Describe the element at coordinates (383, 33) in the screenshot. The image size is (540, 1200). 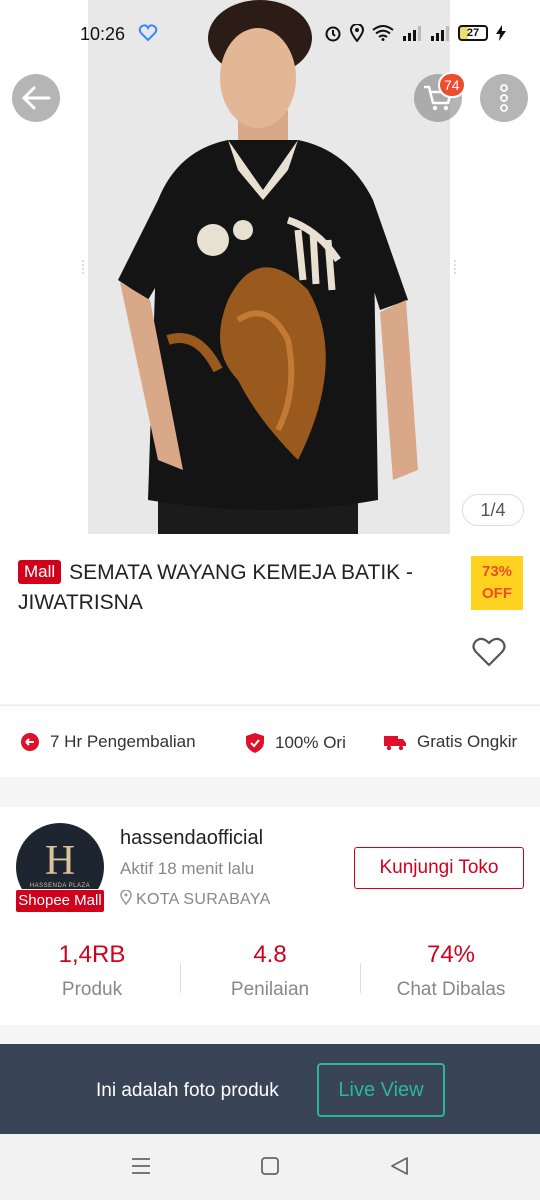
I see `wifi-icon` at that location.